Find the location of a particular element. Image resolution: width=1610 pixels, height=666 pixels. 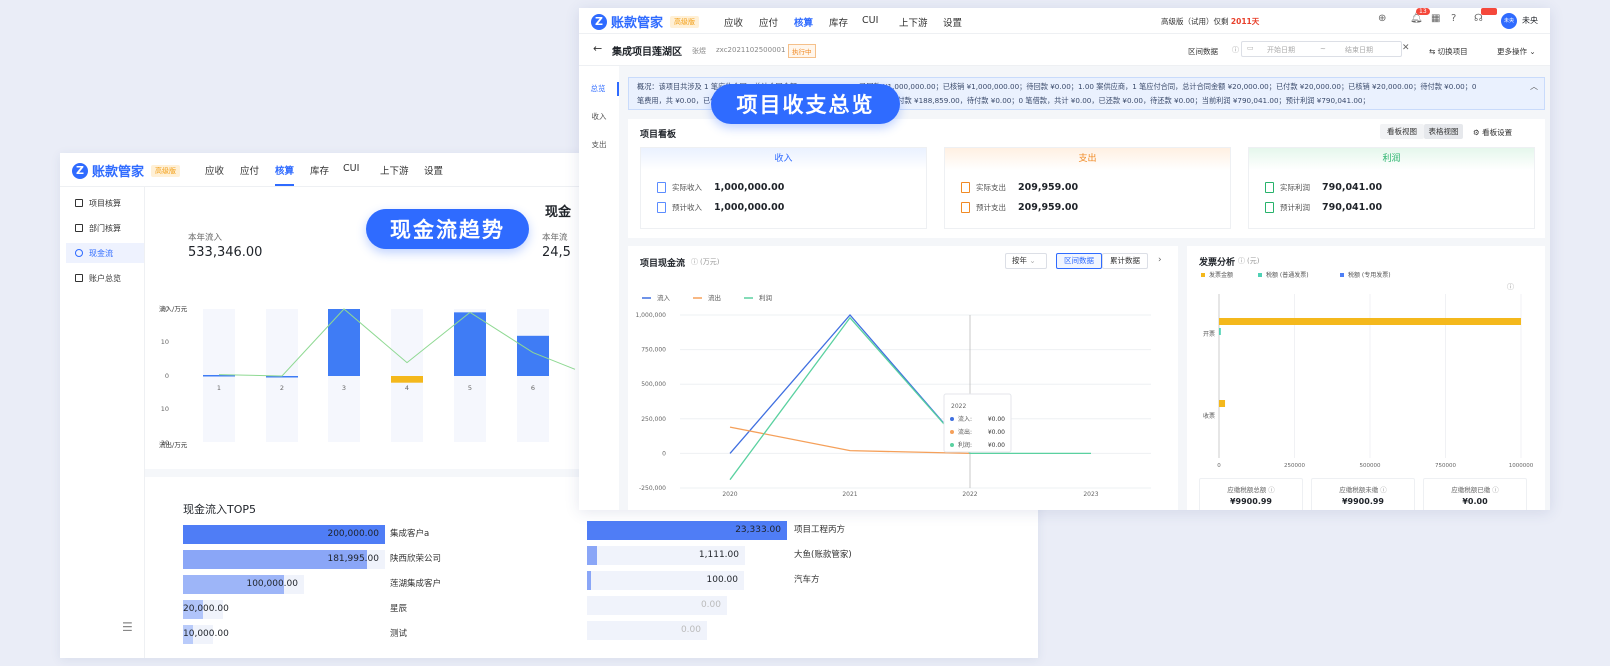

sidebar: 项目核算部门核算现金流账户总览 is located at coordinates (102, 422).